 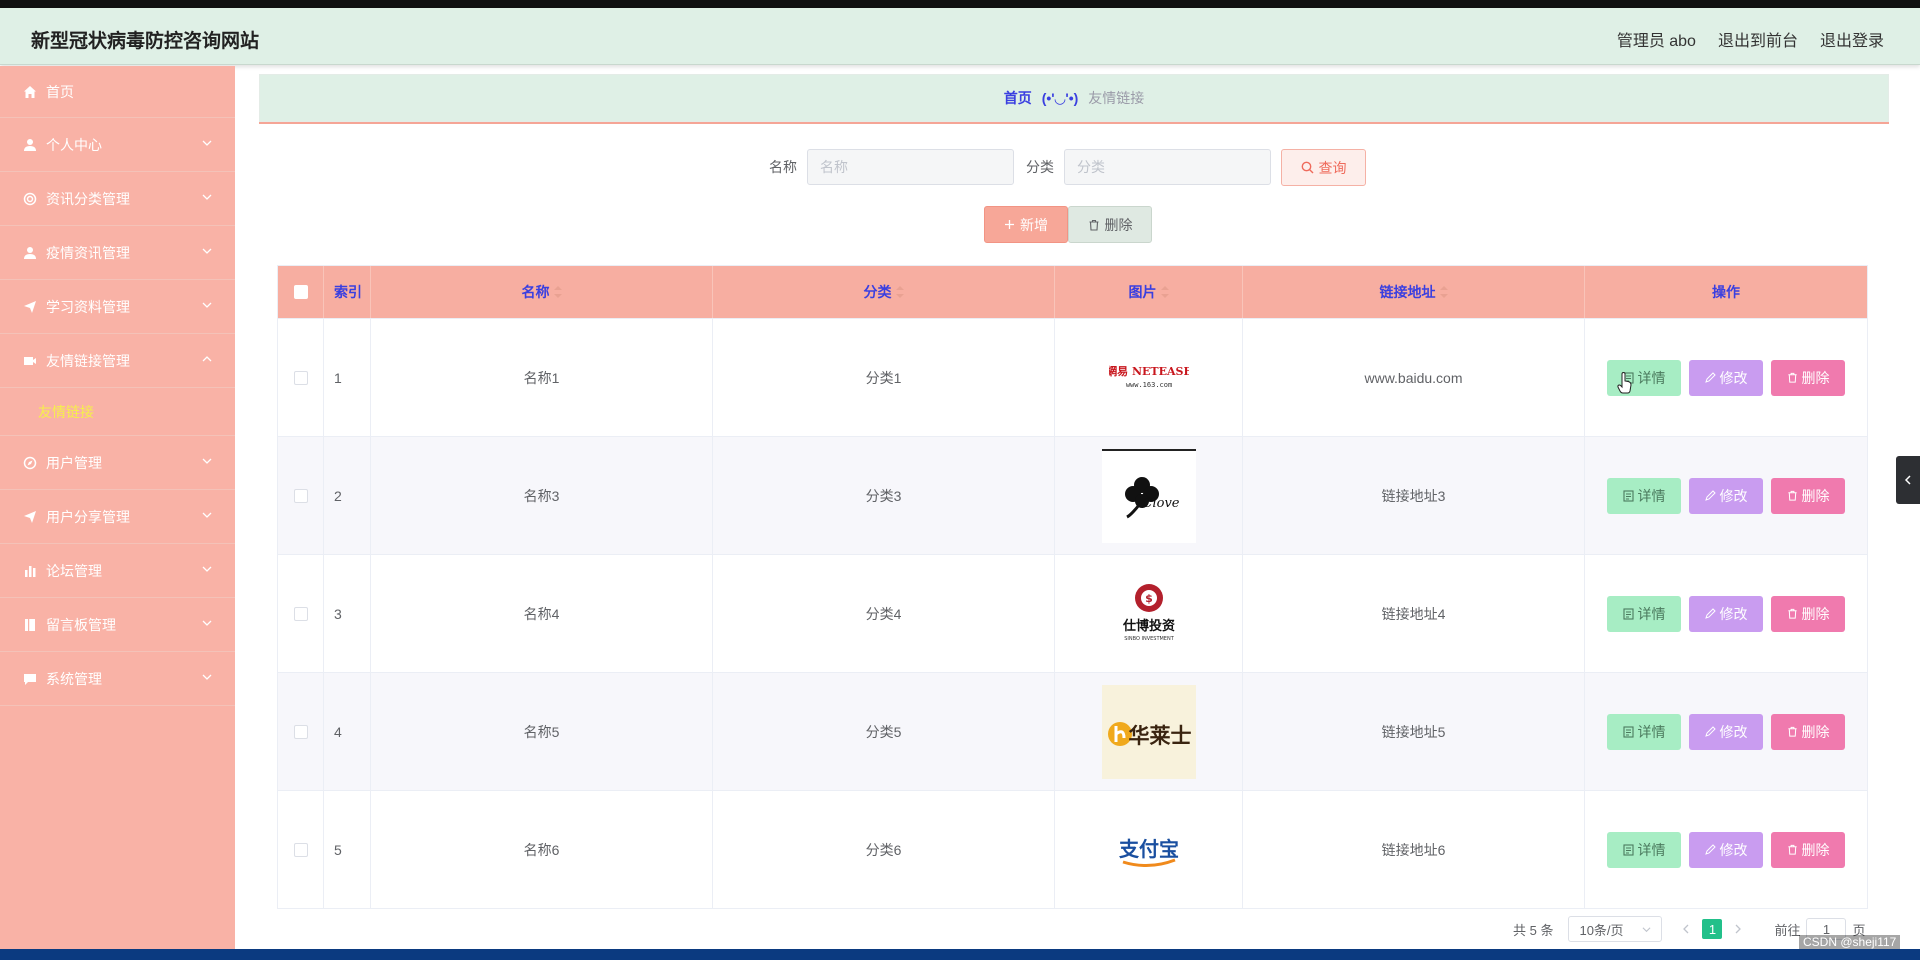 I want to click on sidebar-item-user-management: 用户管理, so click(x=117, y=463).